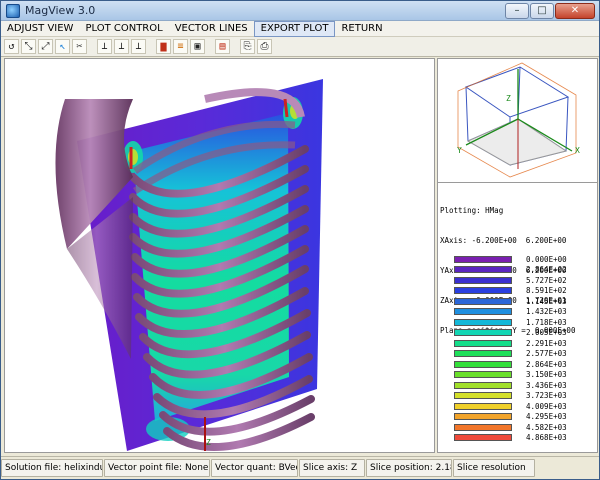  Describe the element at coordinates (546, 354) in the screenshot. I see `legend-value: 2.577E+03` at that location.